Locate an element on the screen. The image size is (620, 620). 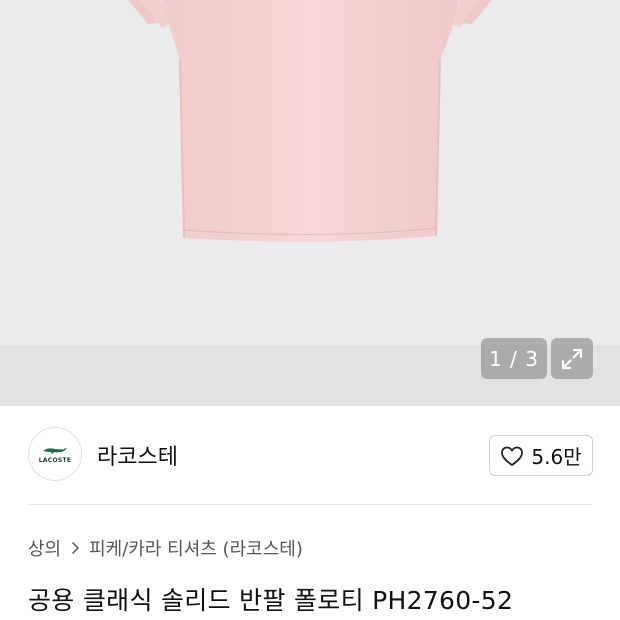
expand-button is located at coordinates (572, 358).